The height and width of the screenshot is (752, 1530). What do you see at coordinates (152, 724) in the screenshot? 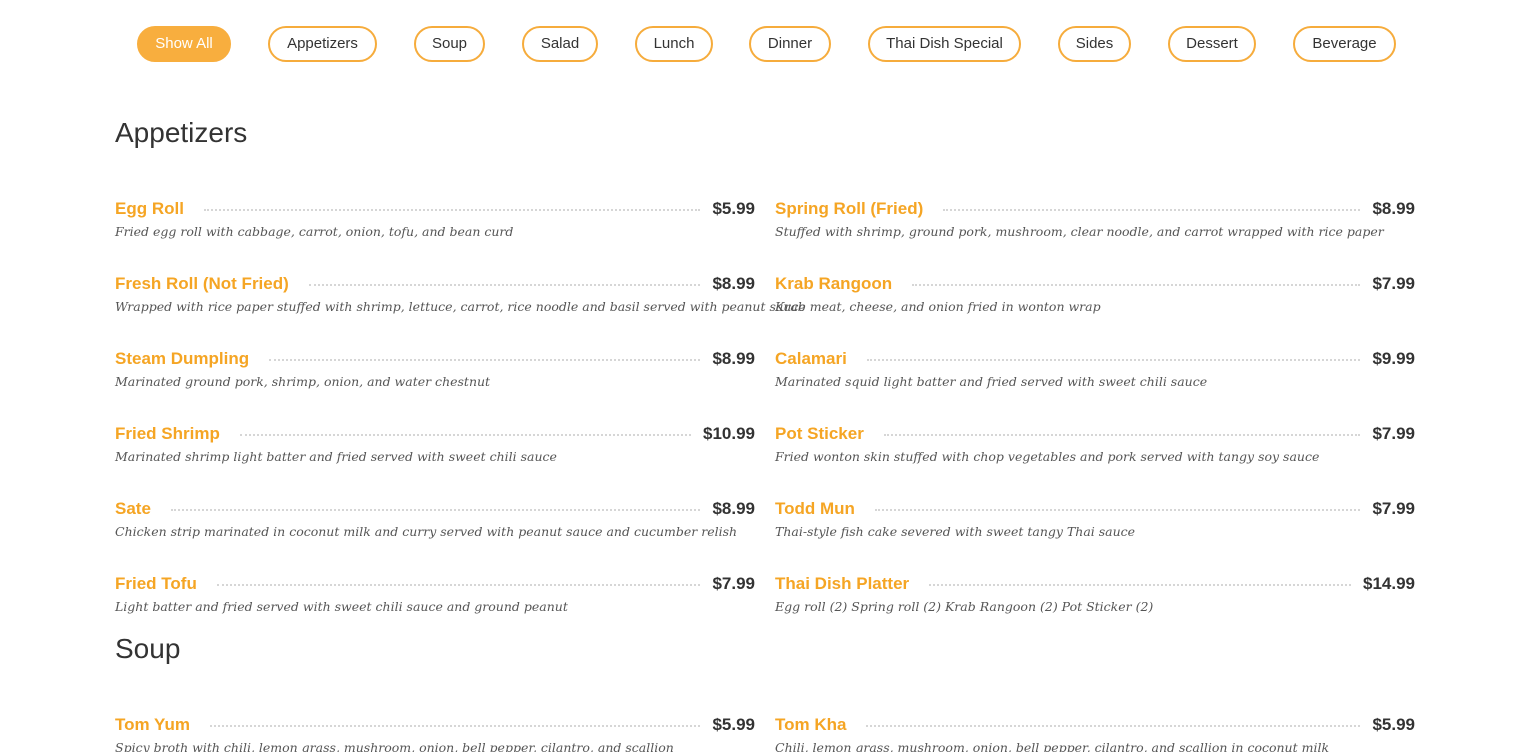
I see `item-name: Tom Yum` at bounding box center [152, 724].